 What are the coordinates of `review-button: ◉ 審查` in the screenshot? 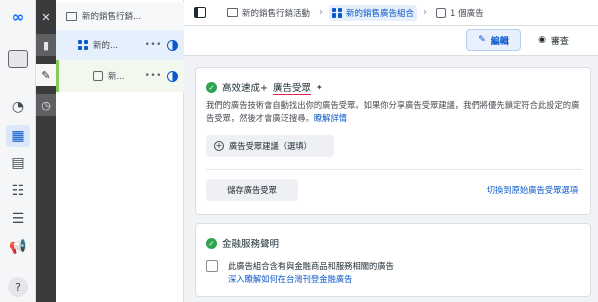 It's located at (553, 40).